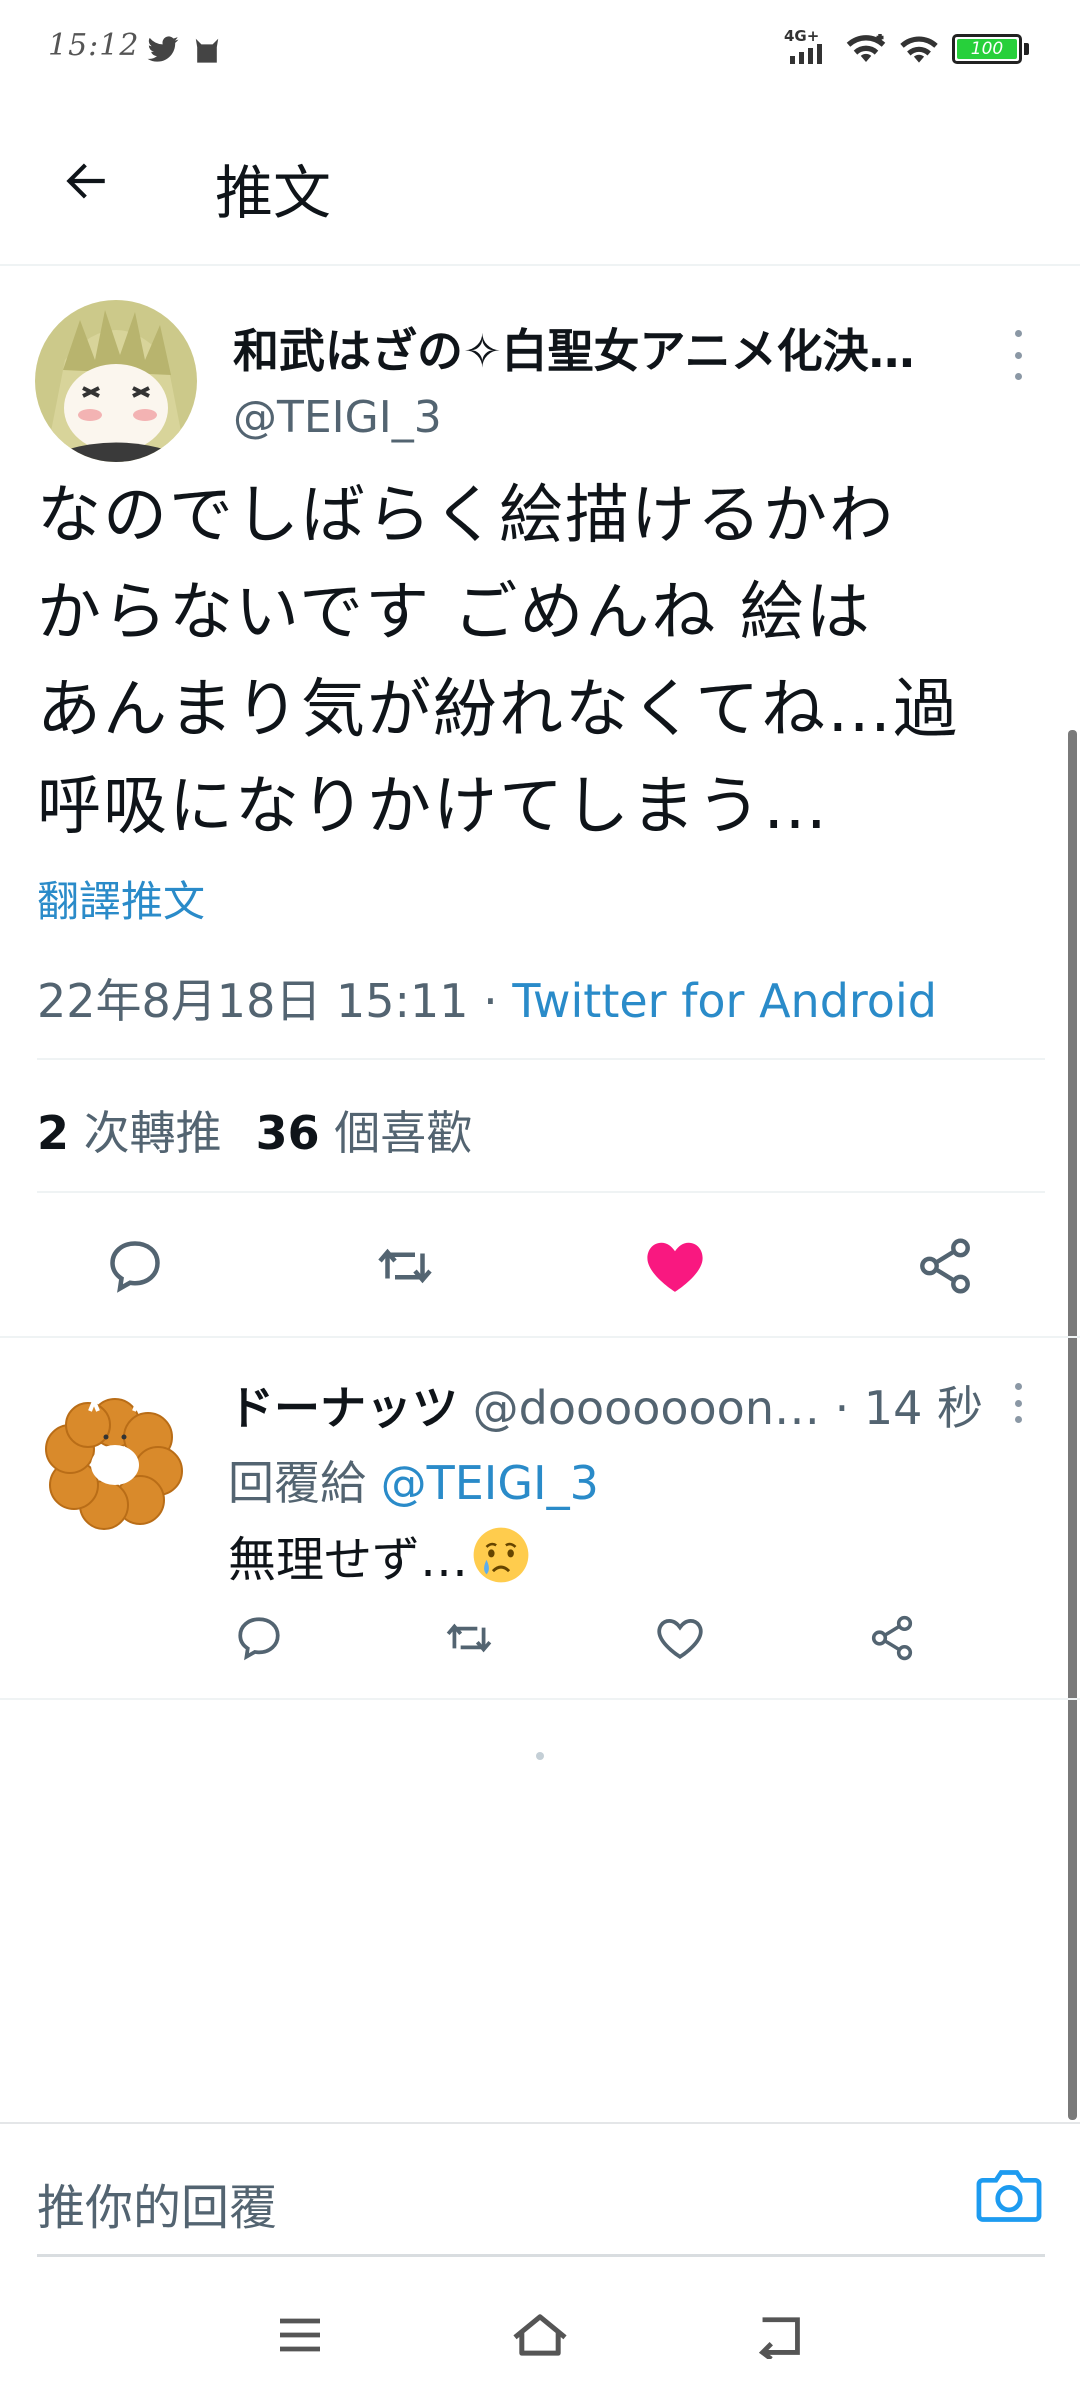 The image size is (1080, 2400). I want to click on reply-to-line: 回覆給 @TEIGI_3, so click(413, 1480).